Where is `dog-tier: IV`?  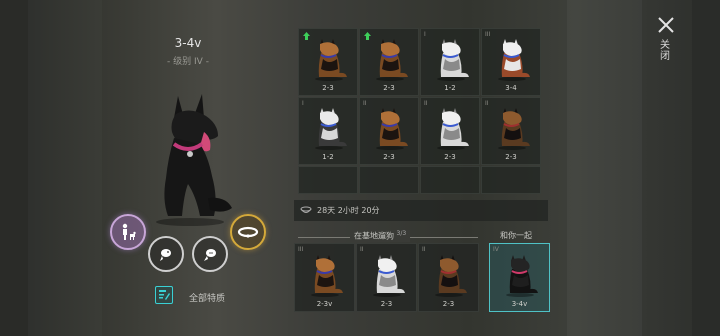 dog-tier: IV is located at coordinates (496, 249).